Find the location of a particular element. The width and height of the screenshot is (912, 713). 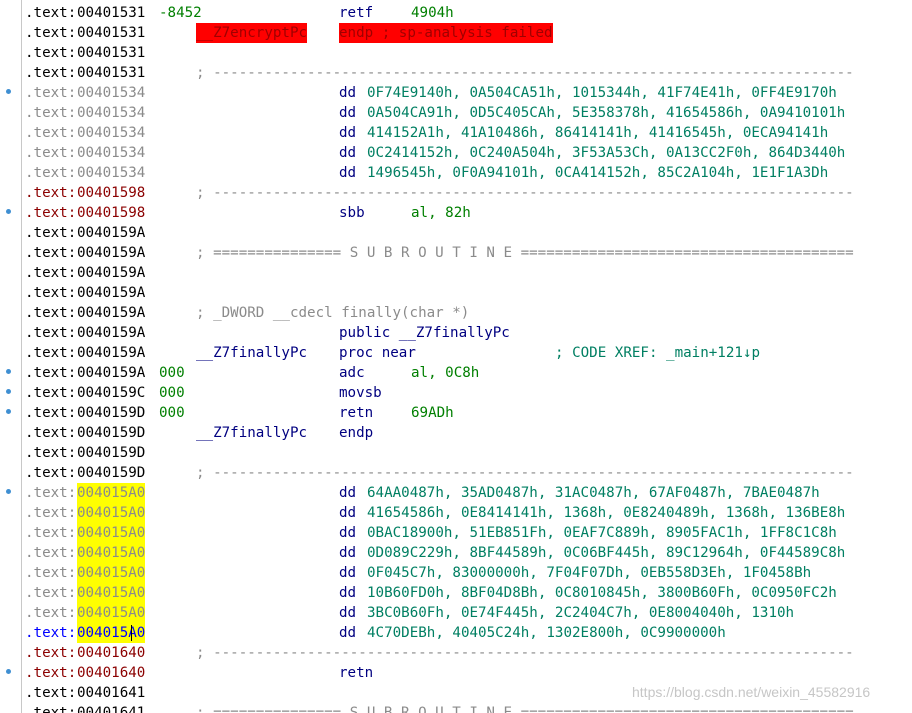

disasm-line: .text: 00401531 is located at coordinates (456, 53).